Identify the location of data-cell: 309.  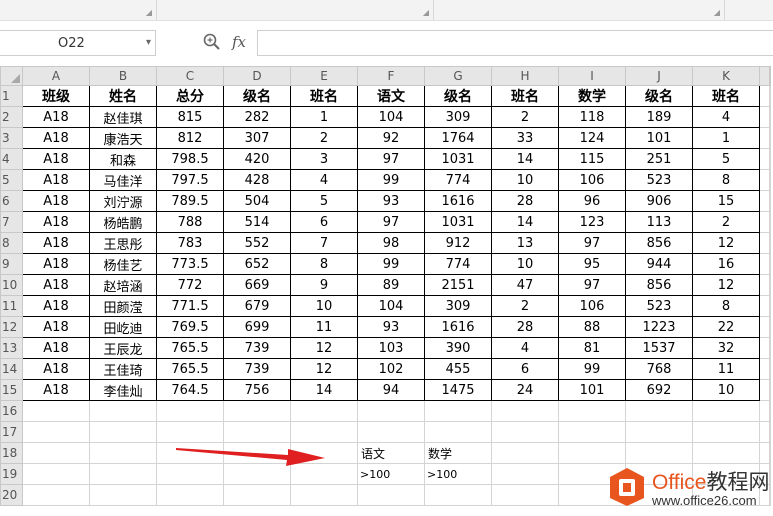
(458, 117).